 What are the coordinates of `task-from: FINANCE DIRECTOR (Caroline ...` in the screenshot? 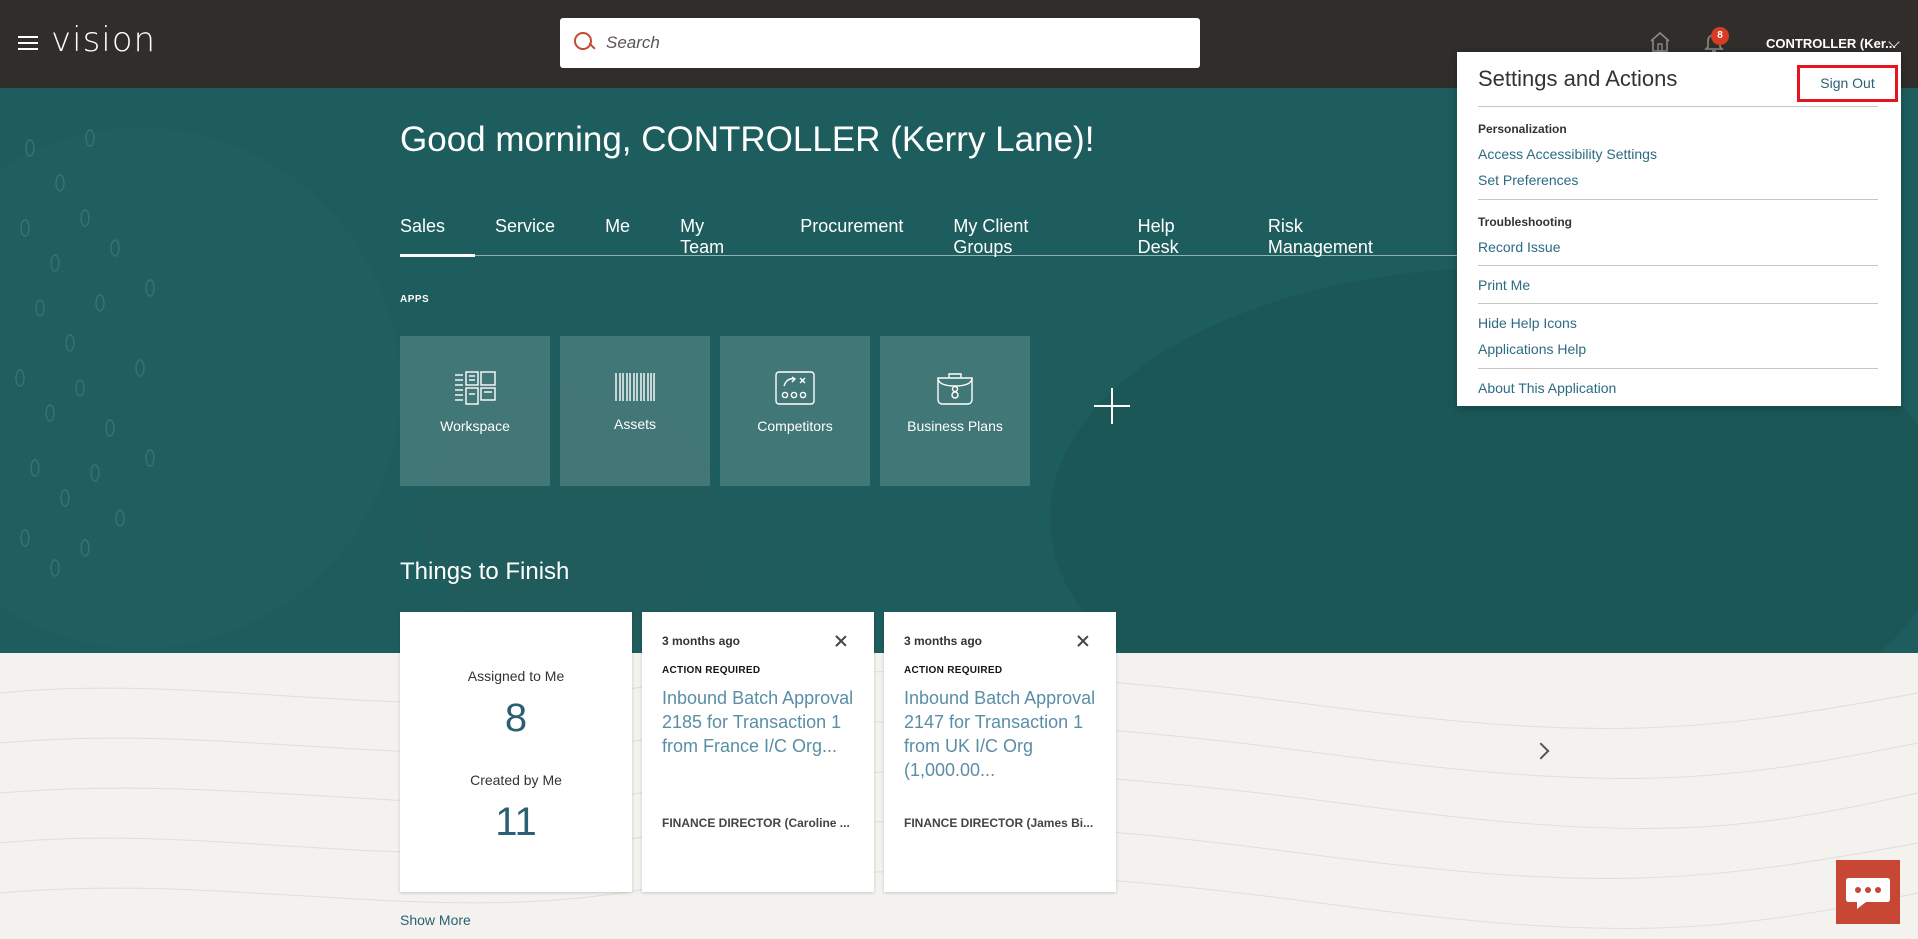 It's located at (756, 823).